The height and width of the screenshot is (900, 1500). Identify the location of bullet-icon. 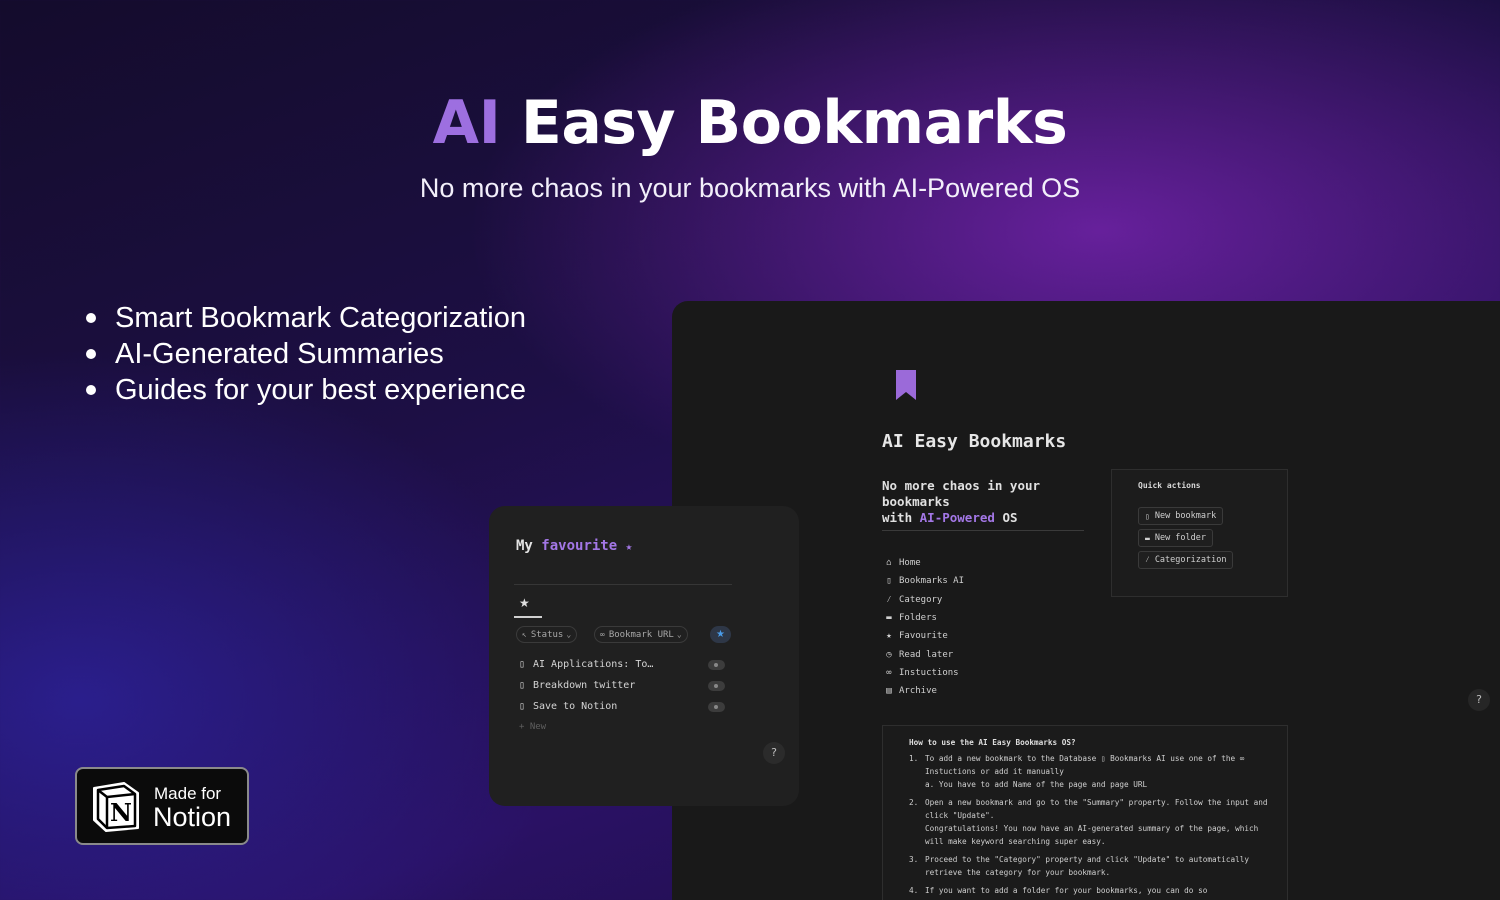
(91, 318).